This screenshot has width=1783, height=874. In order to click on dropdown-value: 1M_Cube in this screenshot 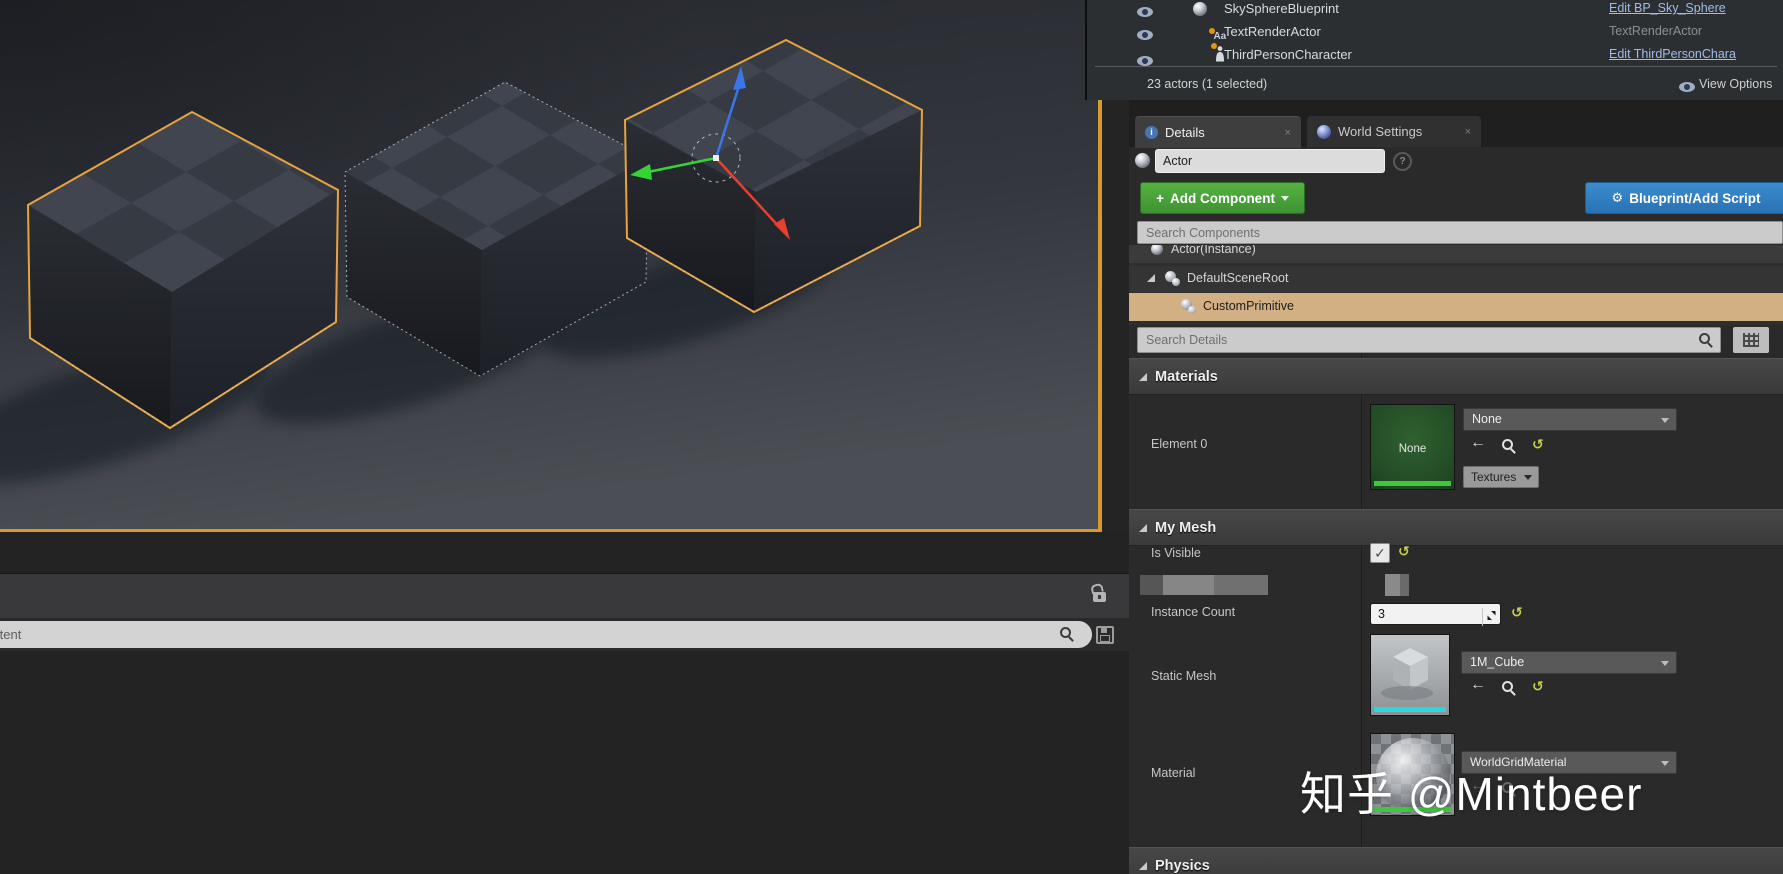, I will do `click(1497, 662)`.